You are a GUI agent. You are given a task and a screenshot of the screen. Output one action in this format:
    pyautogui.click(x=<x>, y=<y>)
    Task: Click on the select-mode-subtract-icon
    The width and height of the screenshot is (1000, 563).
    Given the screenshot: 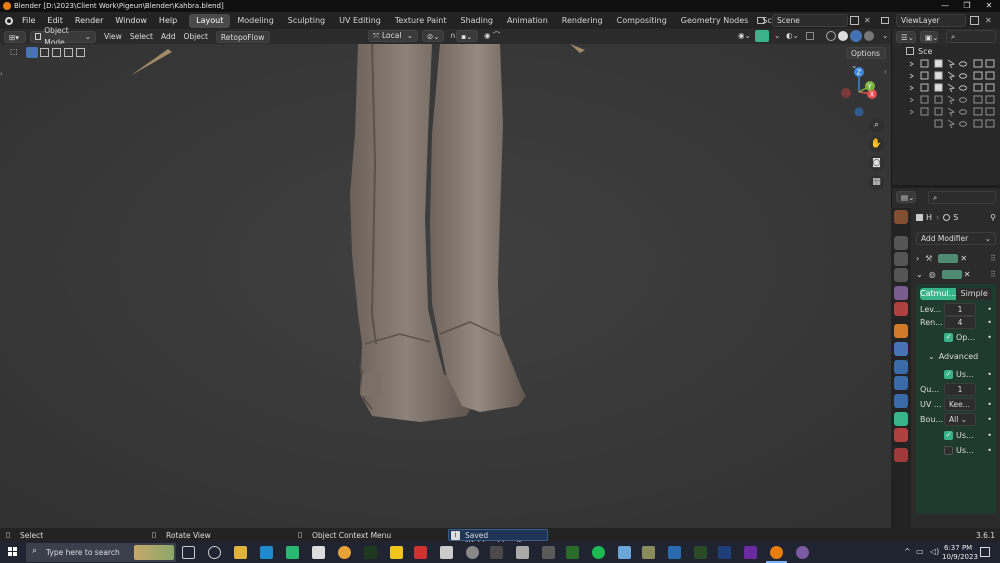 What is the action you would take?
    pyautogui.click(x=56, y=52)
    